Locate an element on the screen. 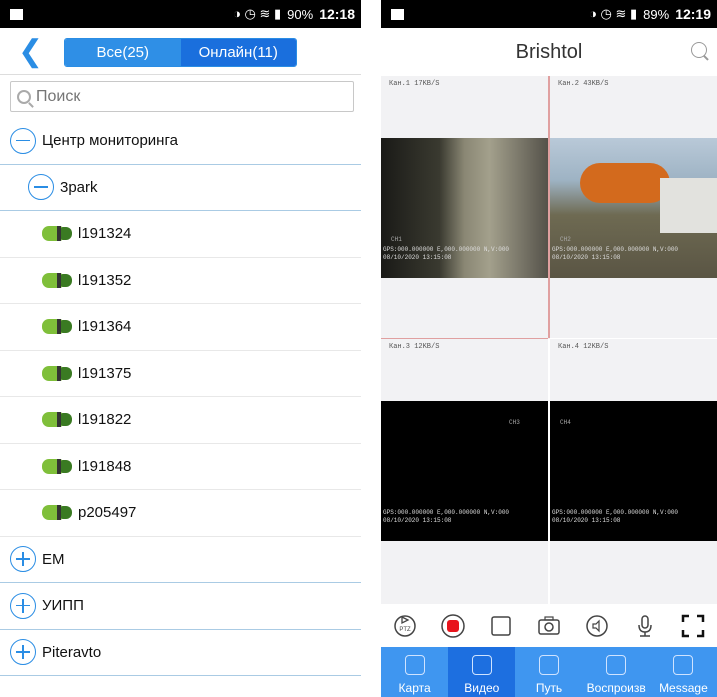  tab-online: Онлайн(11) is located at coordinates (238, 52).